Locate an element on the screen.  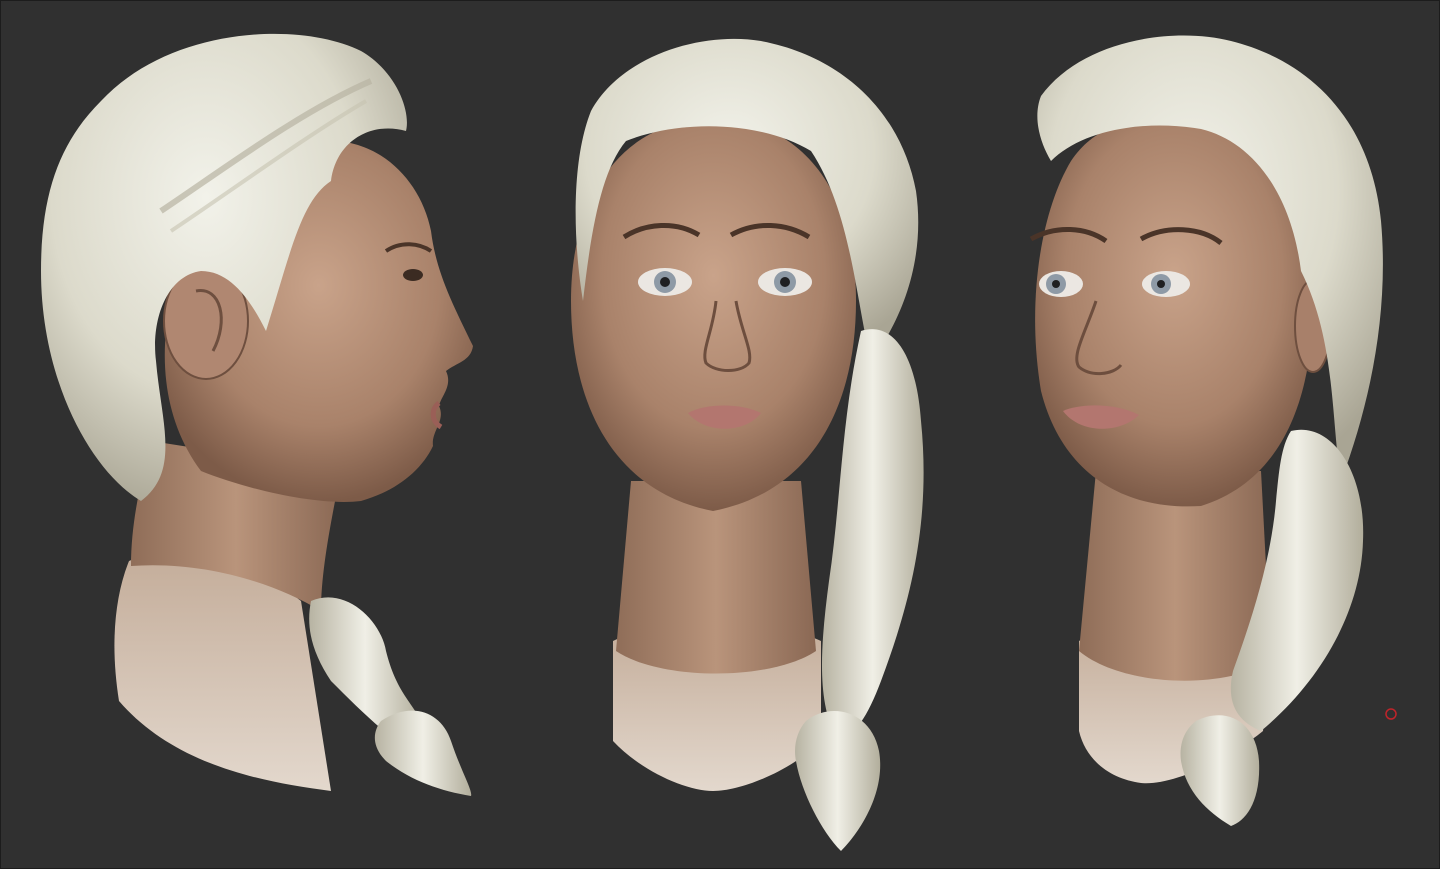
red-circle-marker is located at coordinates (1391, 714).